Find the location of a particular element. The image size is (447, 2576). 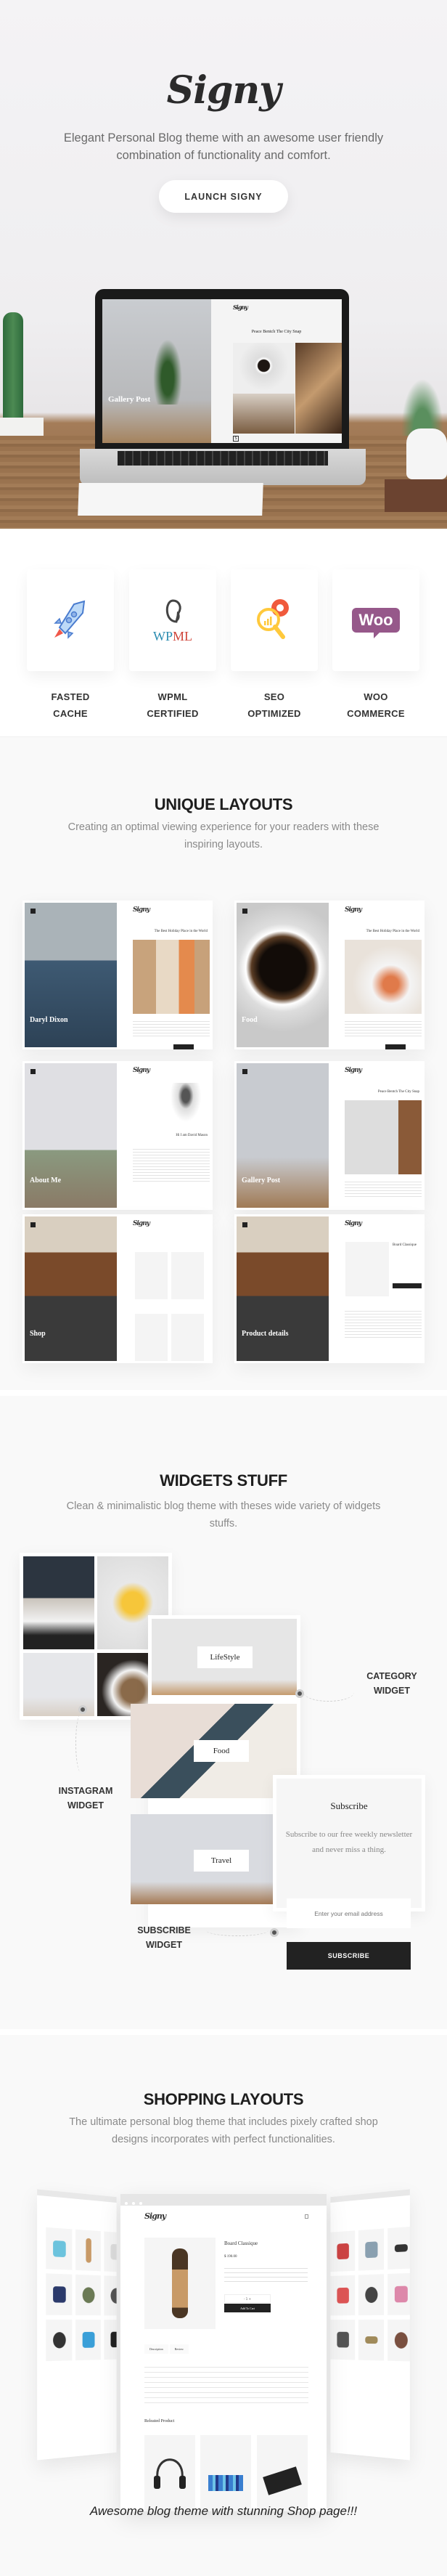

wpml-bubble-icon is located at coordinates (173, 610).